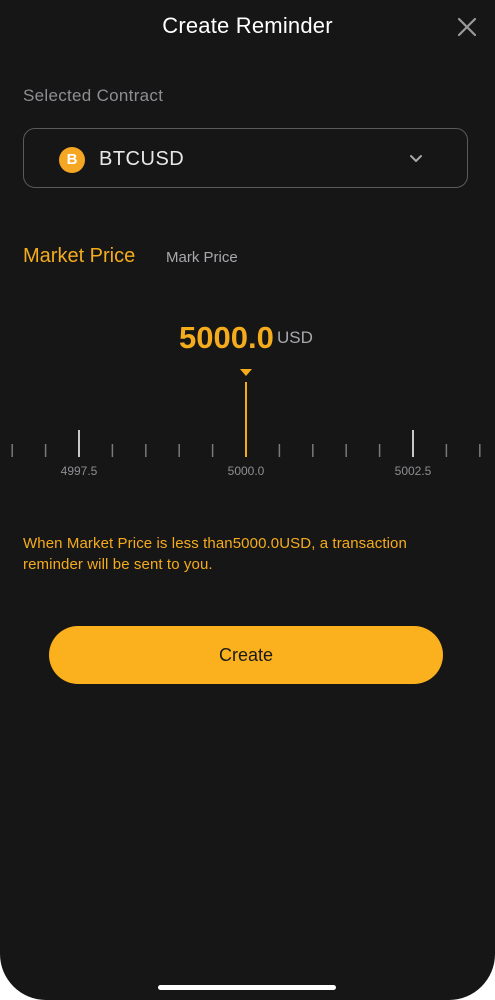 The width and height of the screenshot is (495, 1000). I want to click on create-button: Create, so click(246, 655).